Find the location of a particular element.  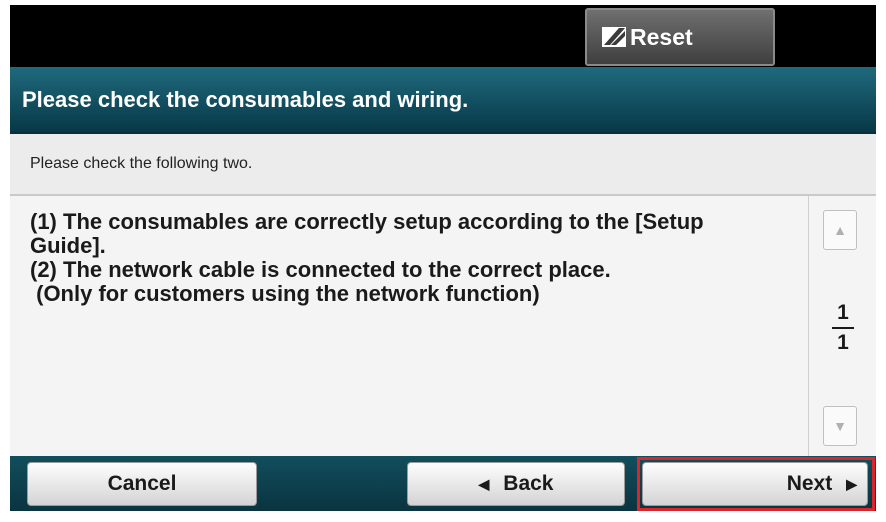

scroll-down-button: ▼ is located at coordinates (840, 426).